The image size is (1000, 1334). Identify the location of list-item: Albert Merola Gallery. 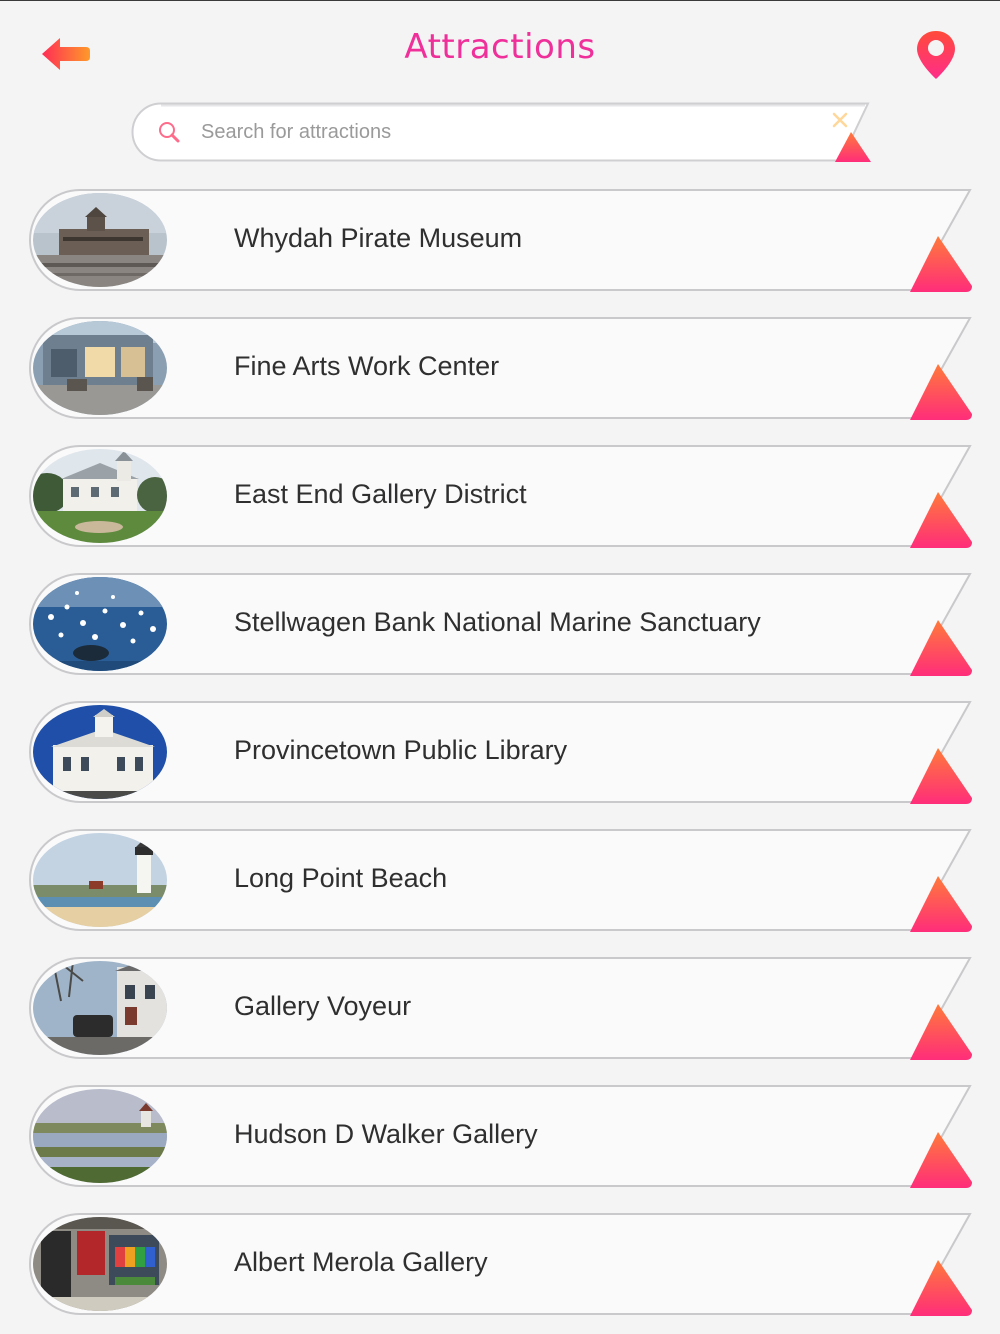
(500, 1264).